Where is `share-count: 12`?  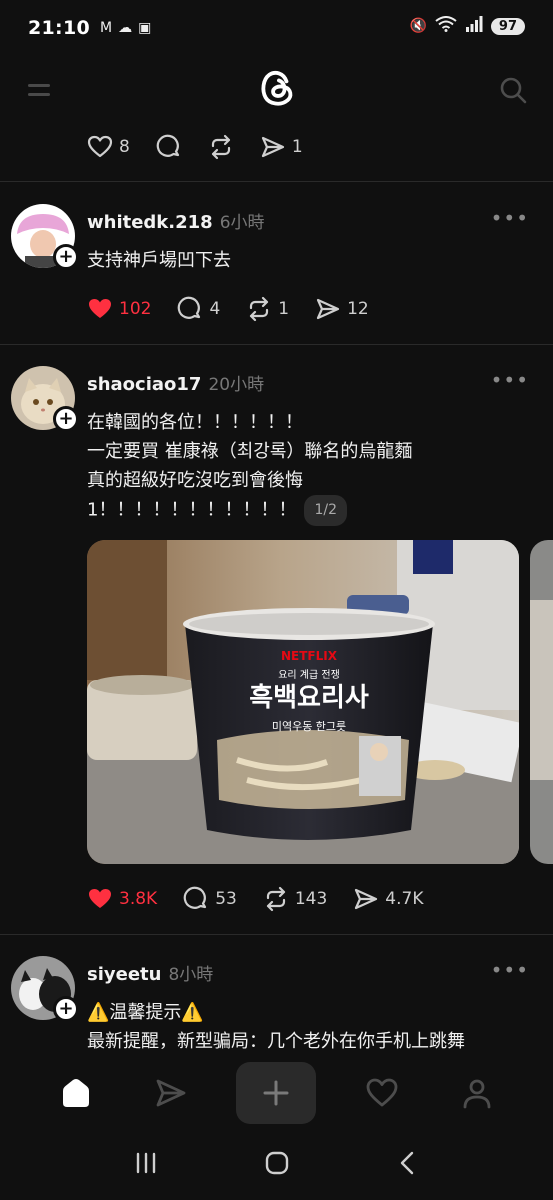 share-count: 12 is located at coordinates (358, 309).